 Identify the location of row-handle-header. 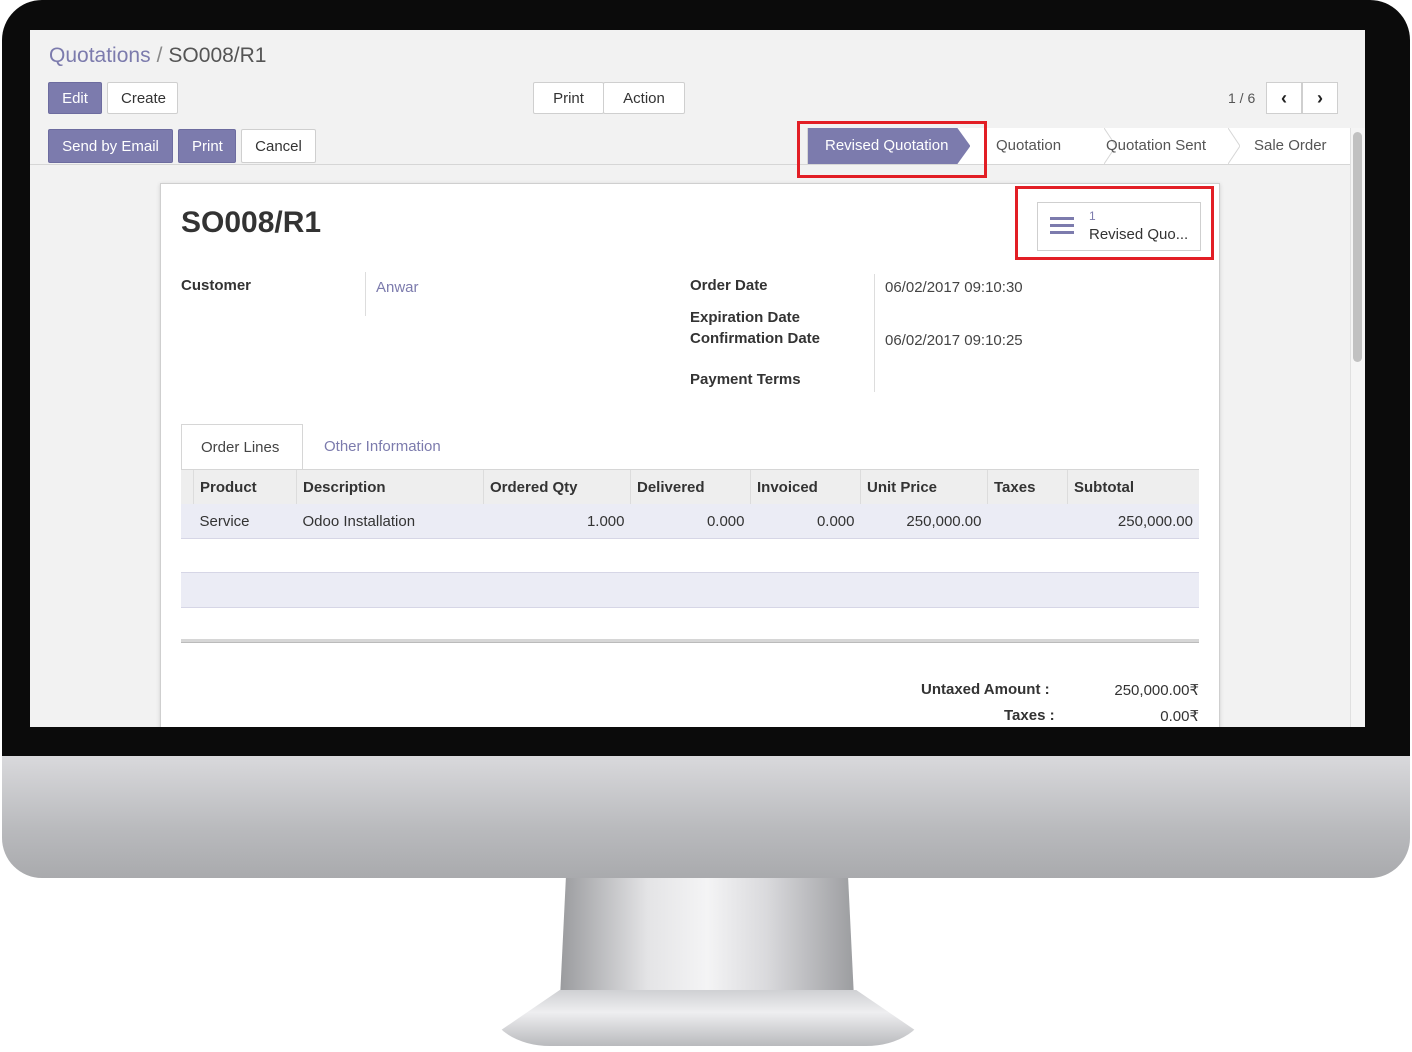
(187, 487).